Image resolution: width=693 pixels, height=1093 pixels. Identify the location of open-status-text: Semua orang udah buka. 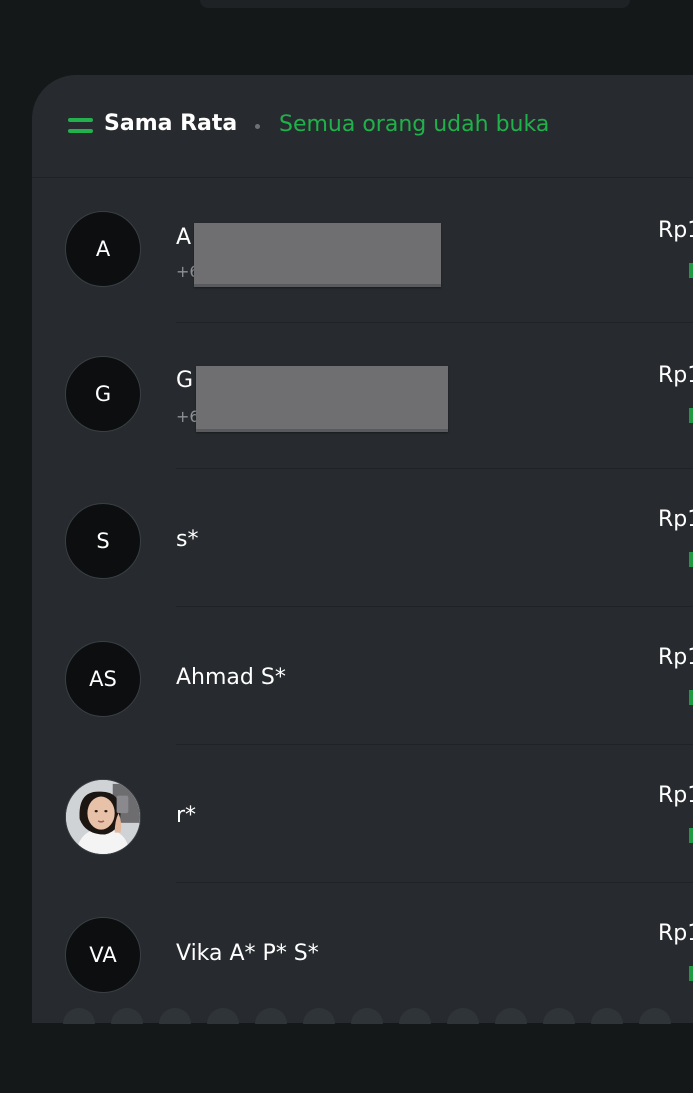
(414, 124).